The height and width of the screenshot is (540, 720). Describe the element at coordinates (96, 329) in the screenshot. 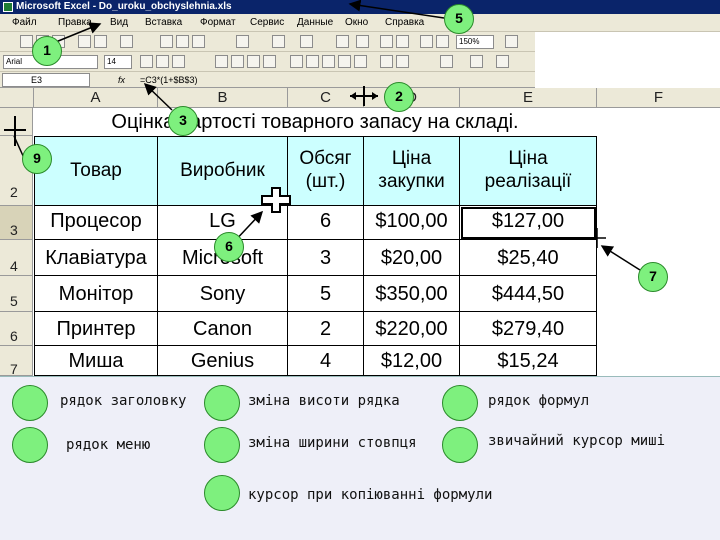

I see `cell-a6: Принтер` at that location.